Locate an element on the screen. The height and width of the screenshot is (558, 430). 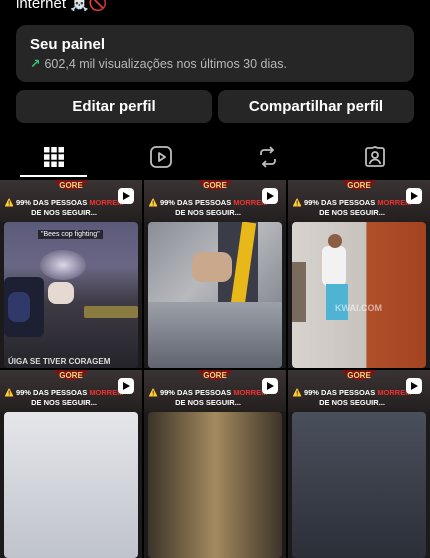
profile-bio-line: internet ☠️🚫 is located at coordinates (62, 6).